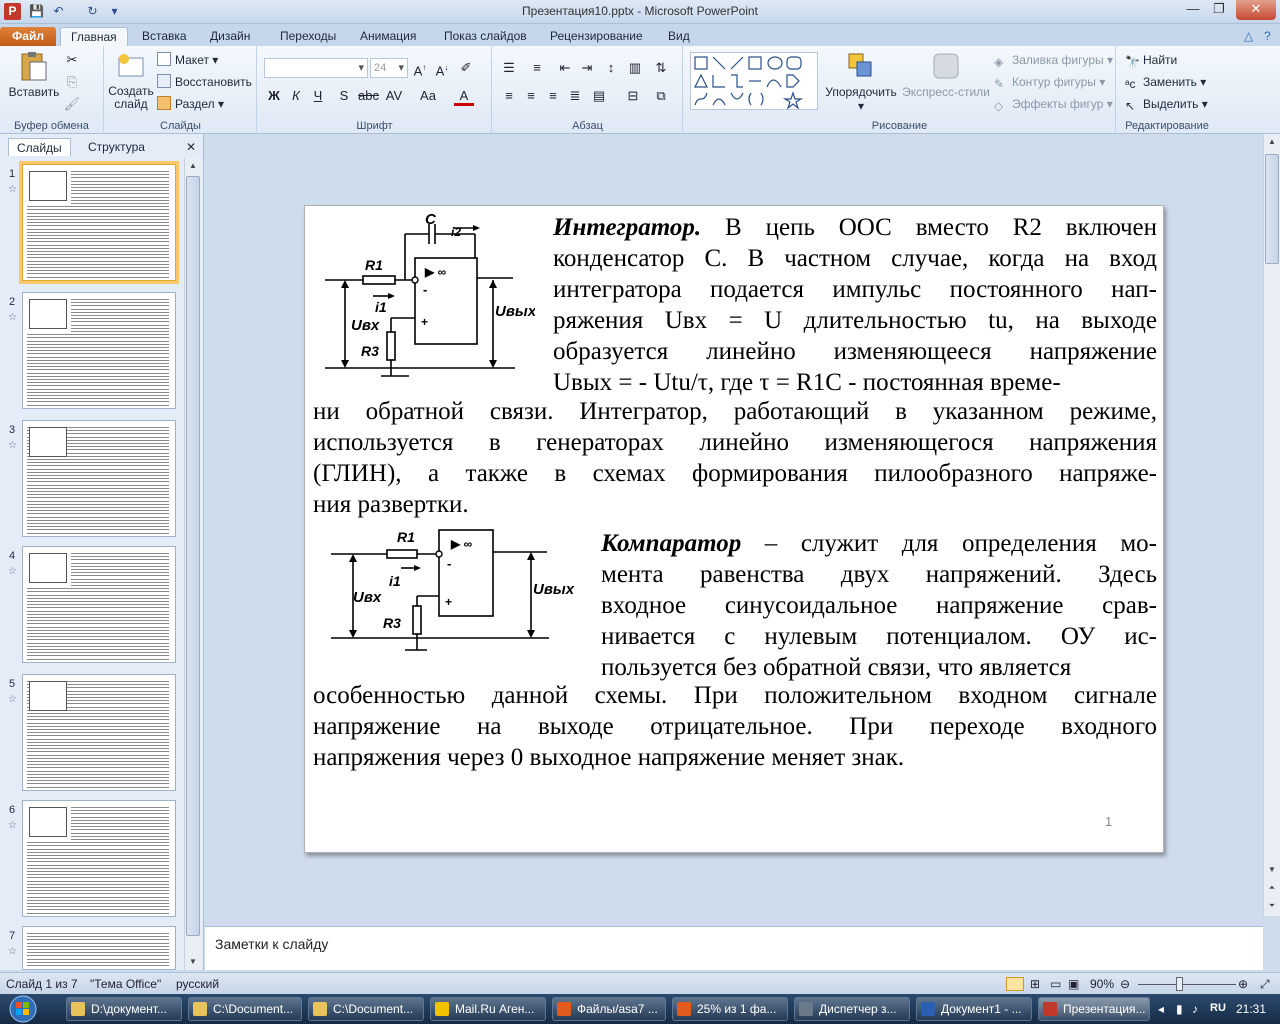  I want to click on font-color-icon: A, so click(464, 96).